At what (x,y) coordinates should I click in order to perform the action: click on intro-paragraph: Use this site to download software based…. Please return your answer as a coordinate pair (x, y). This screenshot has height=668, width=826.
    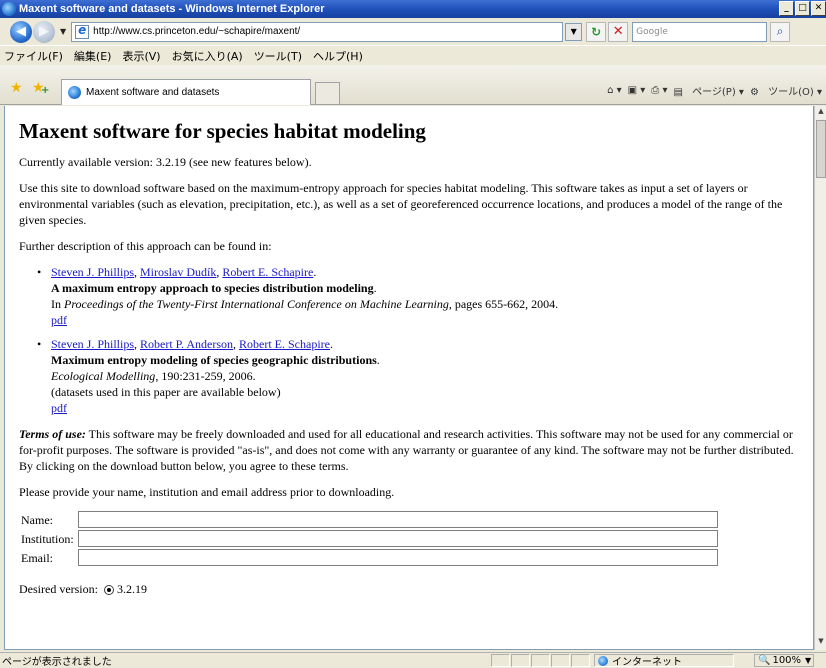
    Looking at the image, I should click on (401, 204).